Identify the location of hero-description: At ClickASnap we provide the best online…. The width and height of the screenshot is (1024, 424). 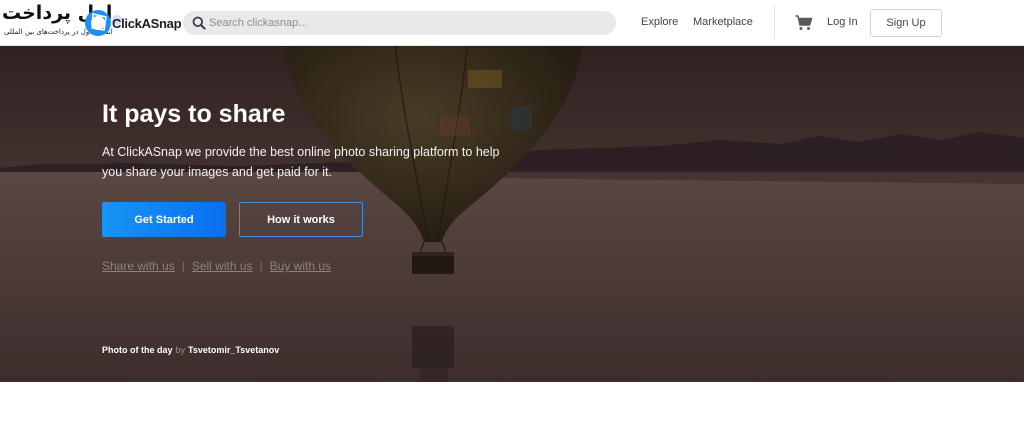
(301, 162).